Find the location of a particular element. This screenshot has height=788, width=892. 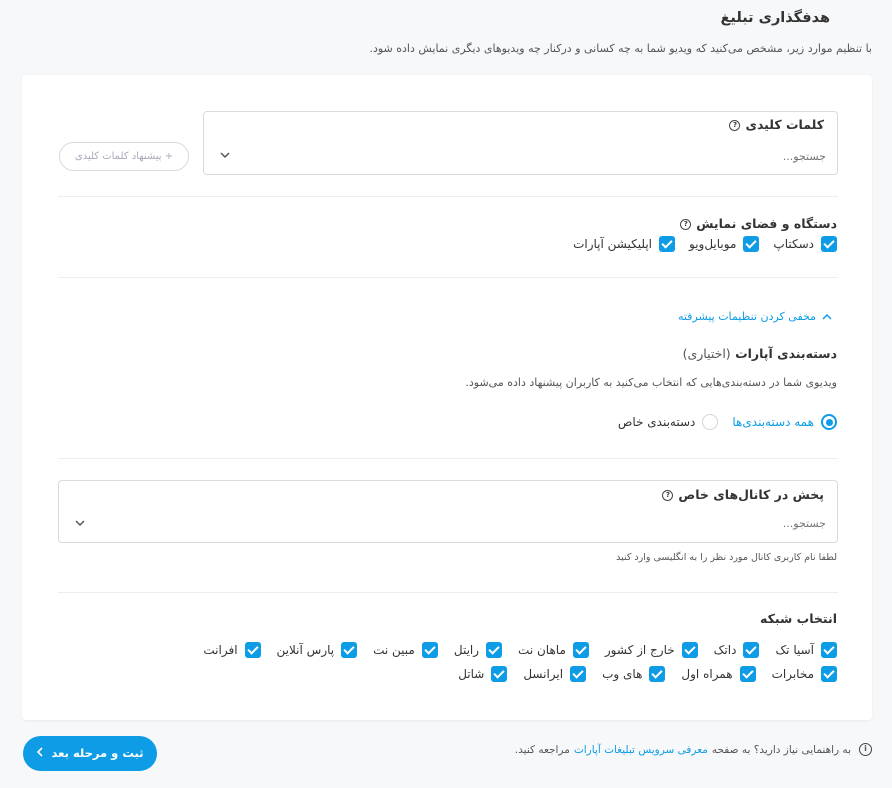

category-title-text: دسته‌بندی آپارات is located at coordinates (786, 353).